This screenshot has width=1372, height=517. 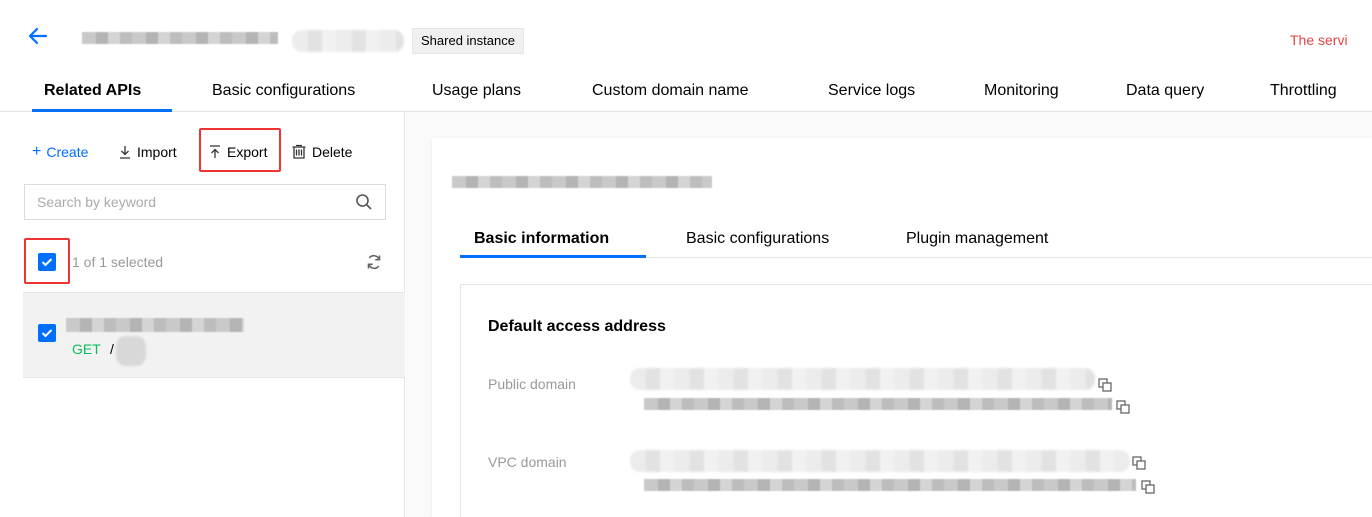 I want to click on create-label: Create, so click(x=67, y=152).